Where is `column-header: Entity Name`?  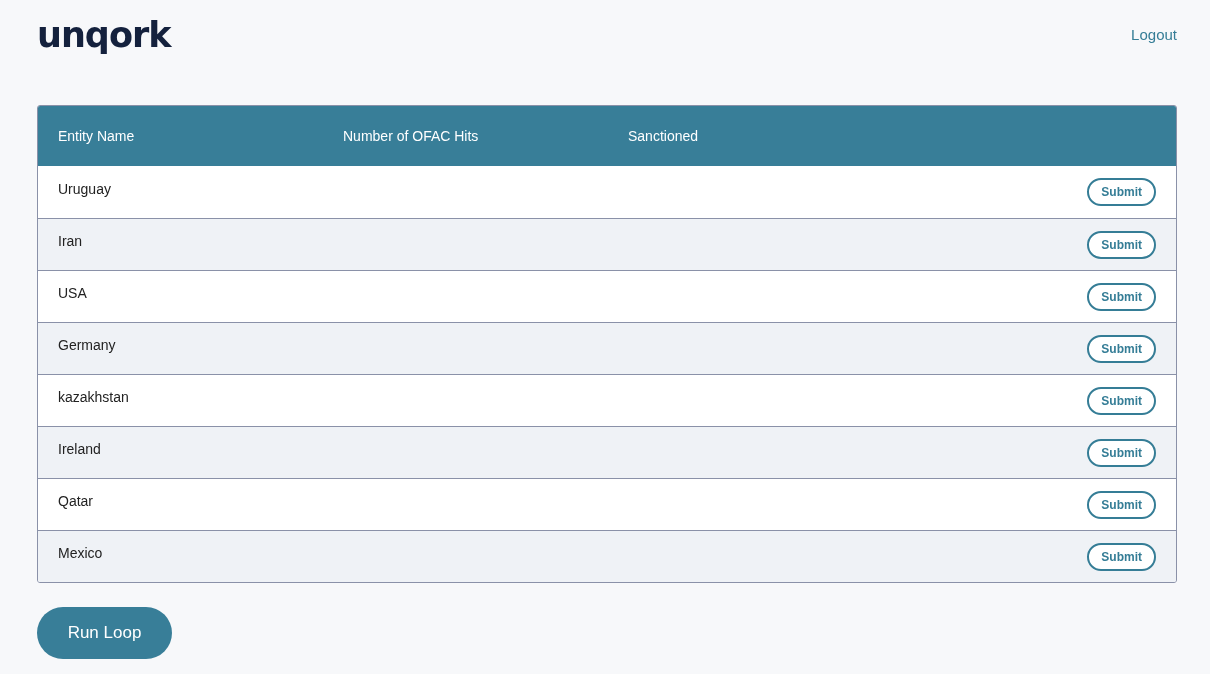 column-header: Entity Name is located at coordinates (96, 135).